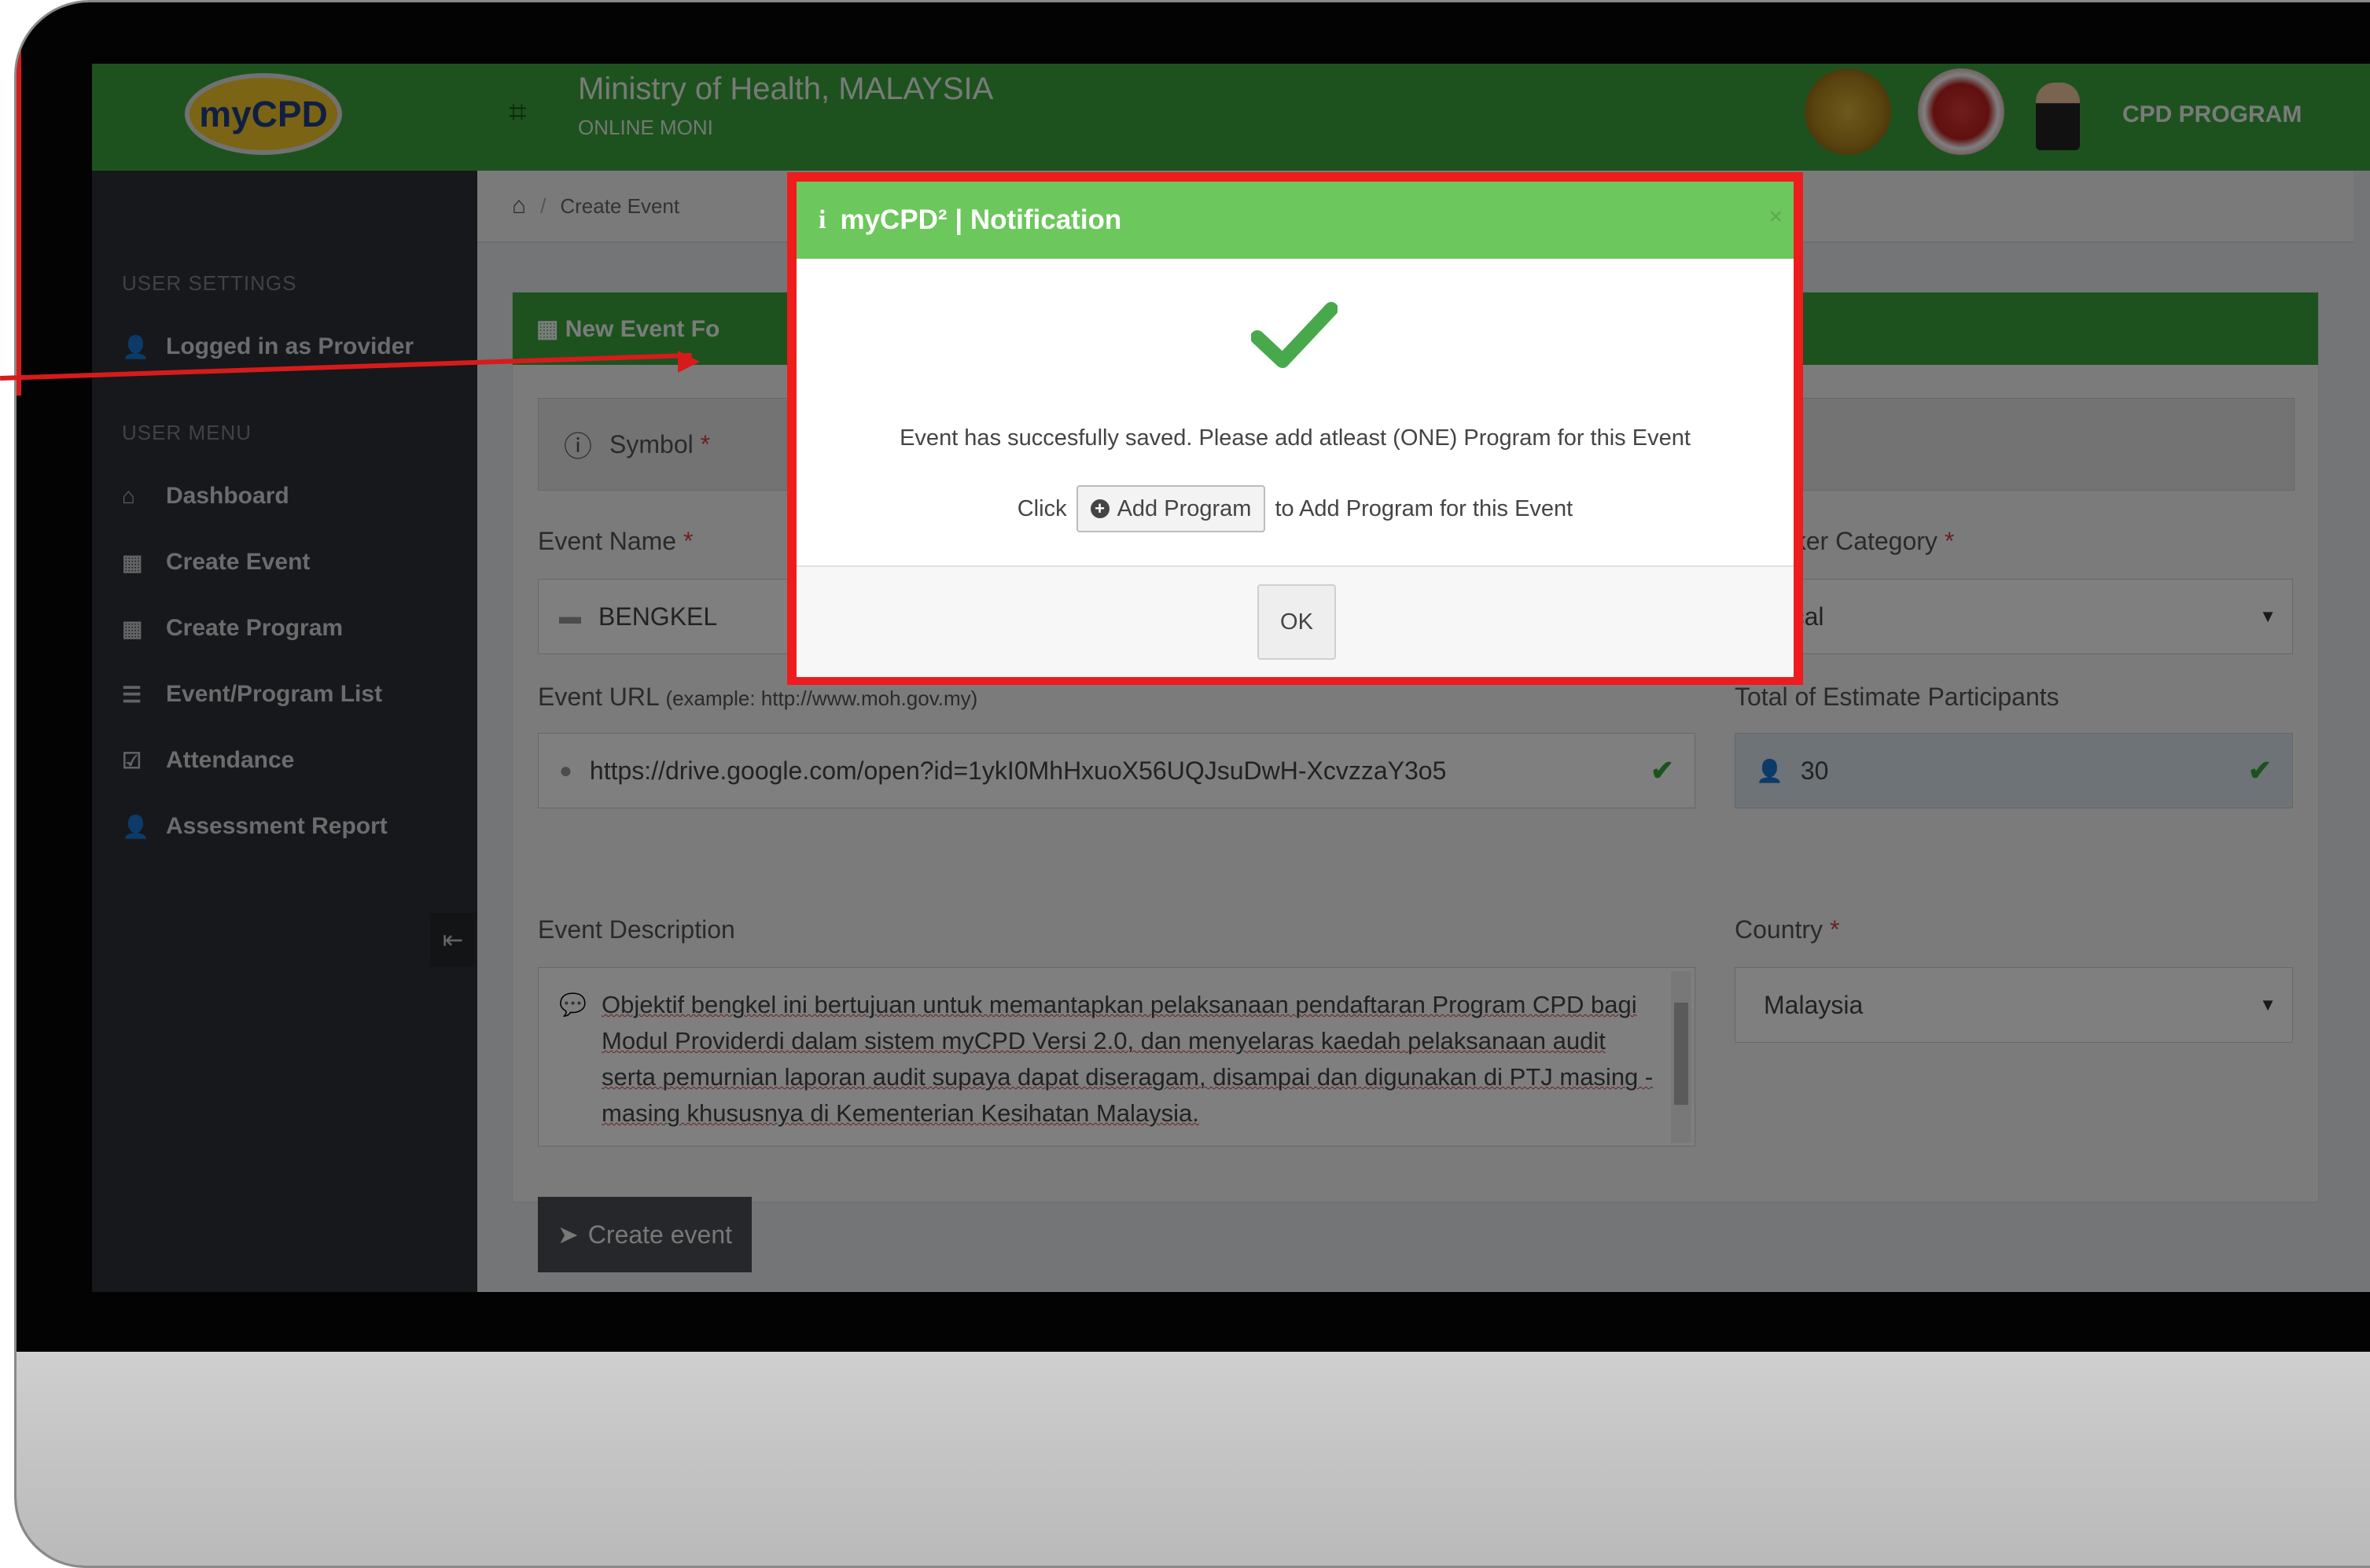 Image resolution: width=2370 pixels, height=1568 pixels. What do you see at coordinates (1100, 508) in the screenshot?
I see `plus-circle-icon: +` at bounding box center [1100, 508].